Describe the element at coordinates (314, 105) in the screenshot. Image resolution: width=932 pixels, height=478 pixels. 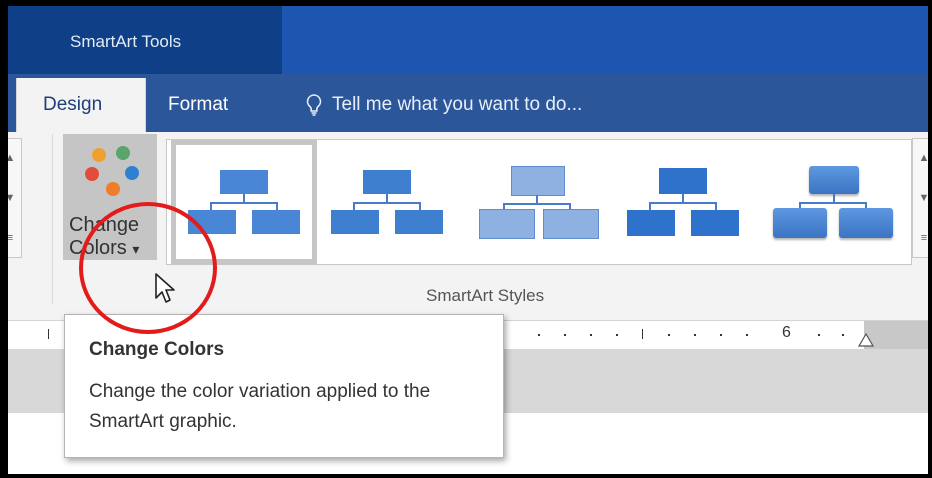
I see `lightbulb-icon` at that location.